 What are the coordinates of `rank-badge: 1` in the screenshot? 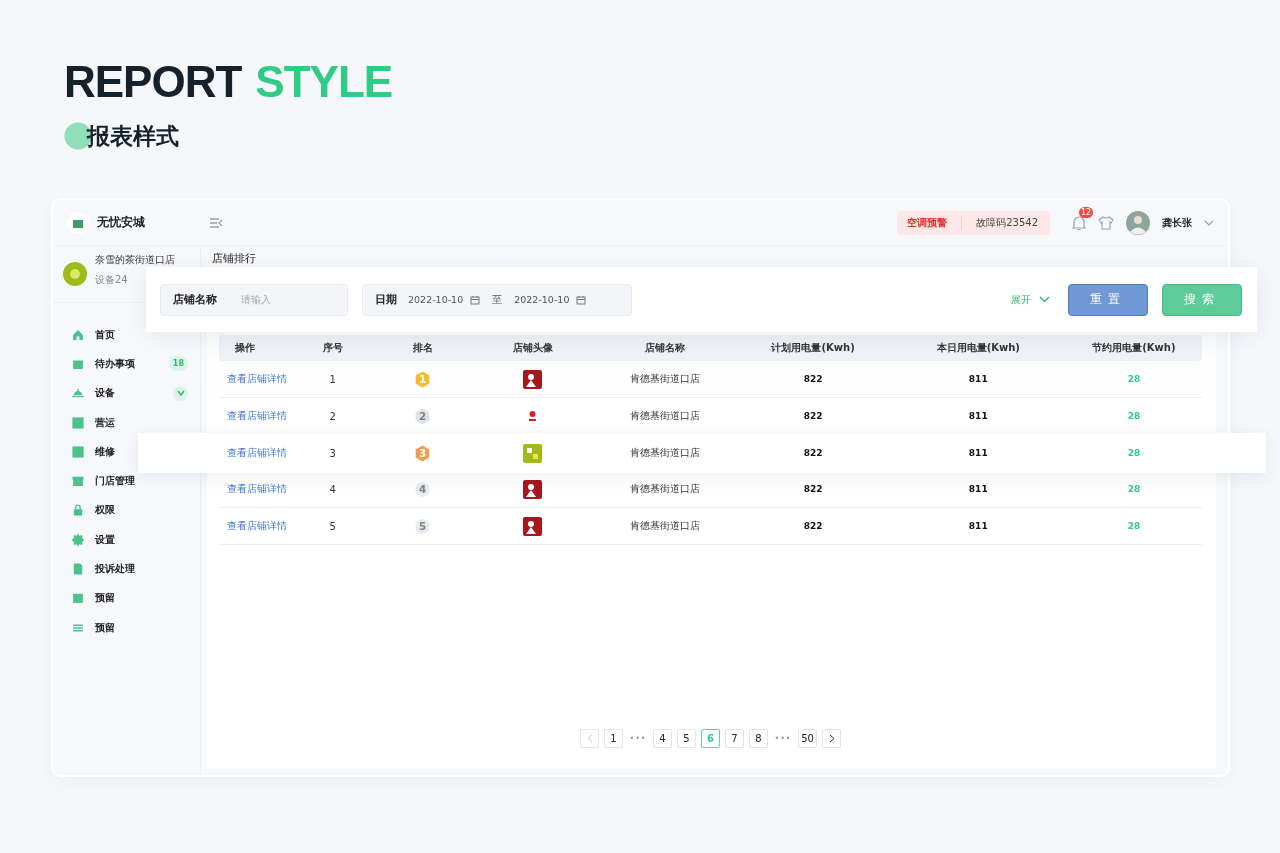 It's located at (423, 379).